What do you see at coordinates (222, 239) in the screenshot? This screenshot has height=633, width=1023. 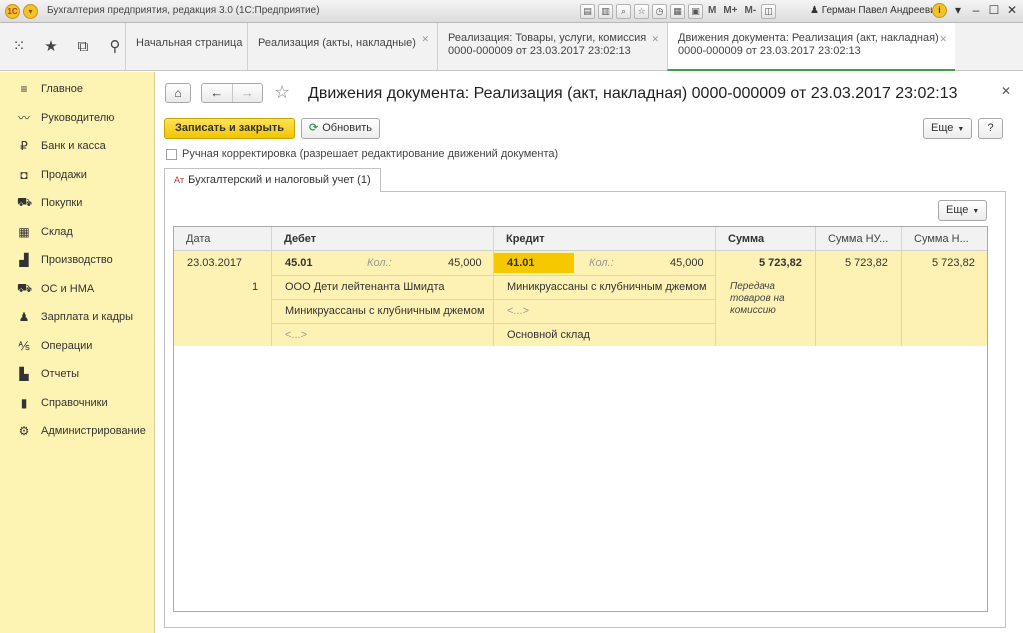 I see `col-date: Дата` at bounding box center [222, 239].